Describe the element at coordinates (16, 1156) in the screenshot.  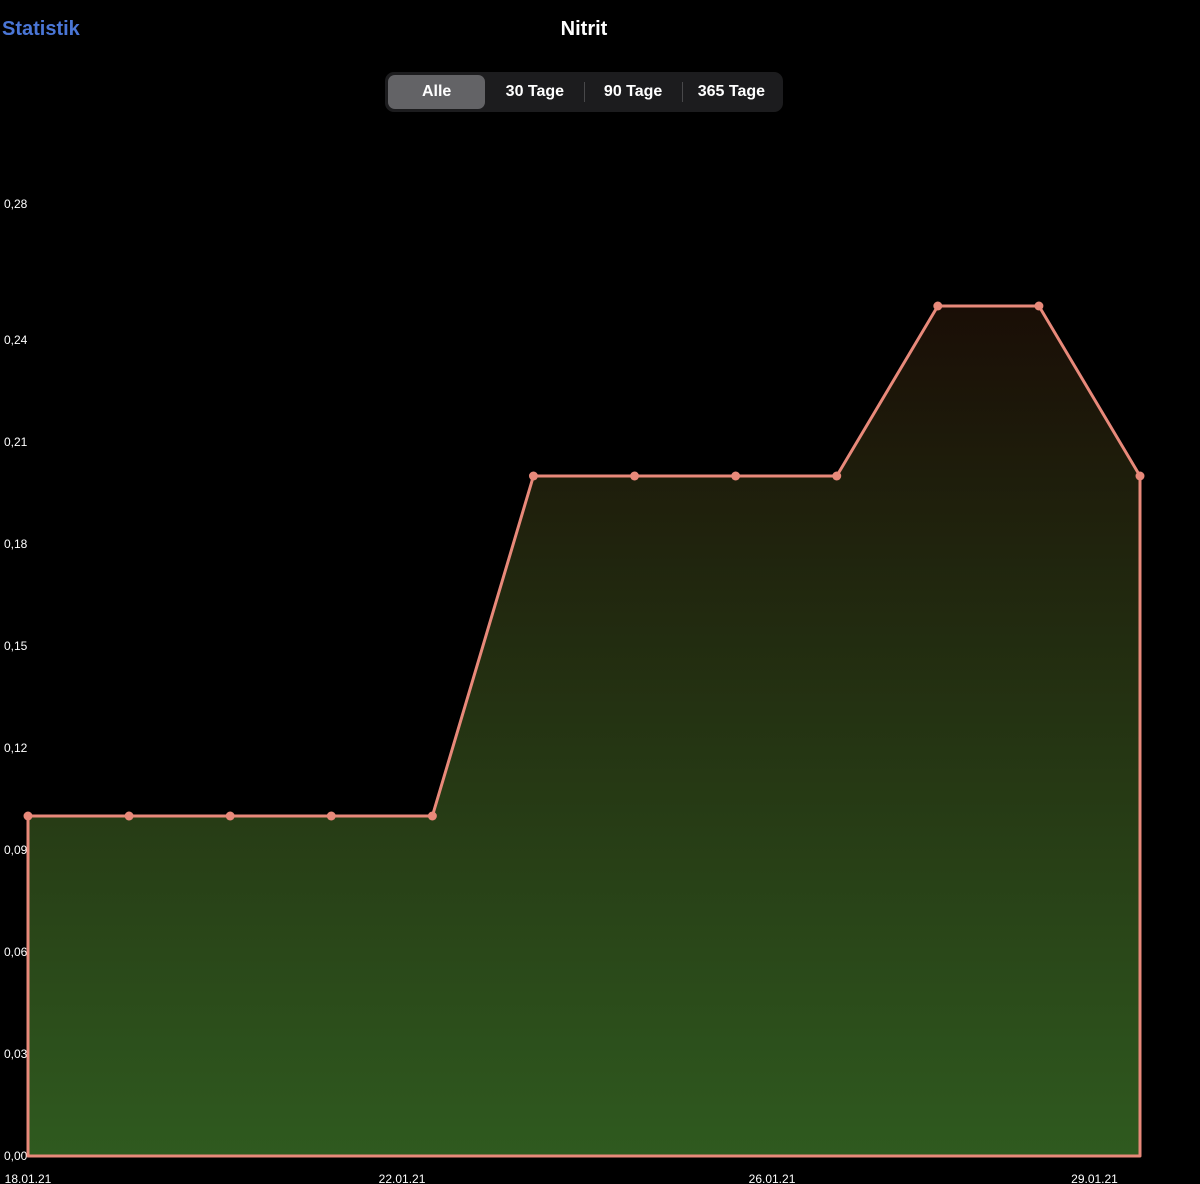
I see `y-tick-label: 0,00` at that location.